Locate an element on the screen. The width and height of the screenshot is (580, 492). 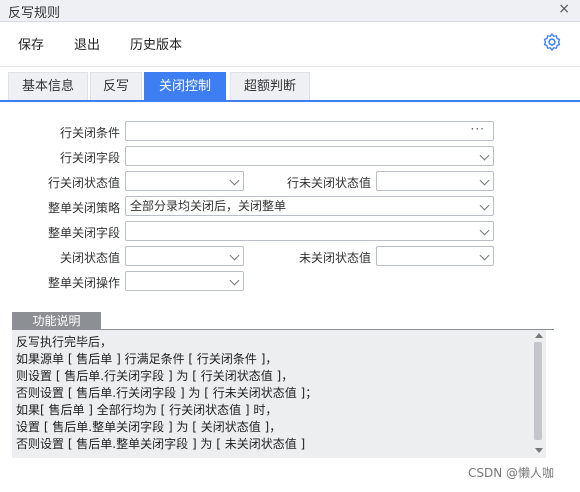
row-unclosed-value-label: 行未关闭状态值 is located at coordinates (328, 183).